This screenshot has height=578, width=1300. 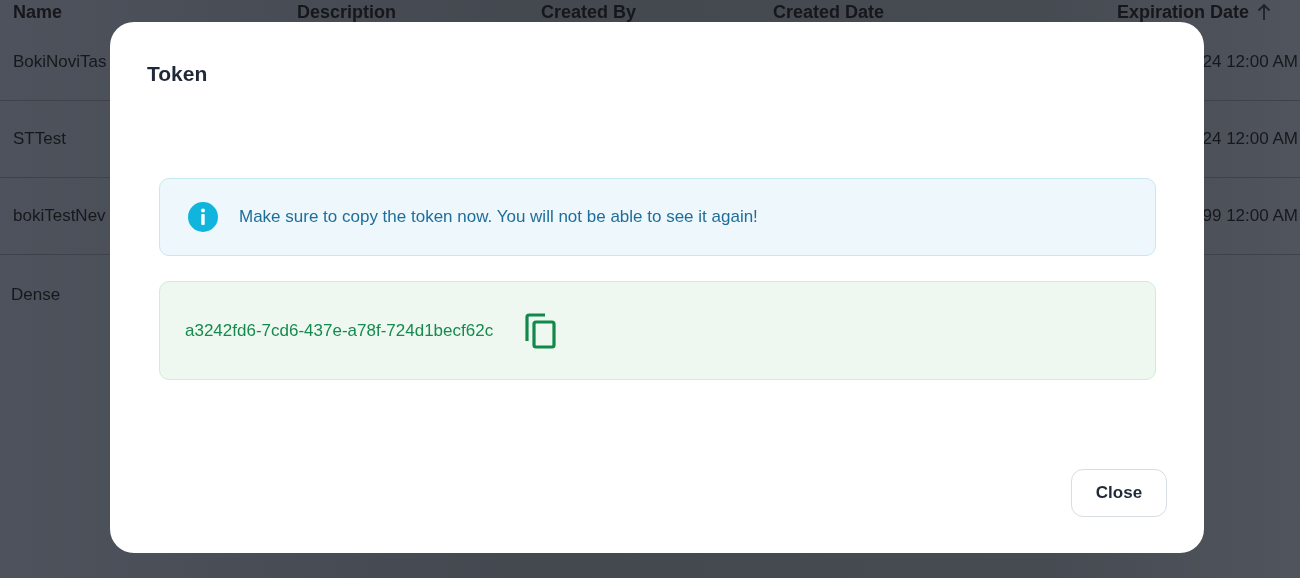 What do you see at coordinates (36, 294) in the screenshot?
I see `dense-label: Dense` at bounding box center [36, 294].